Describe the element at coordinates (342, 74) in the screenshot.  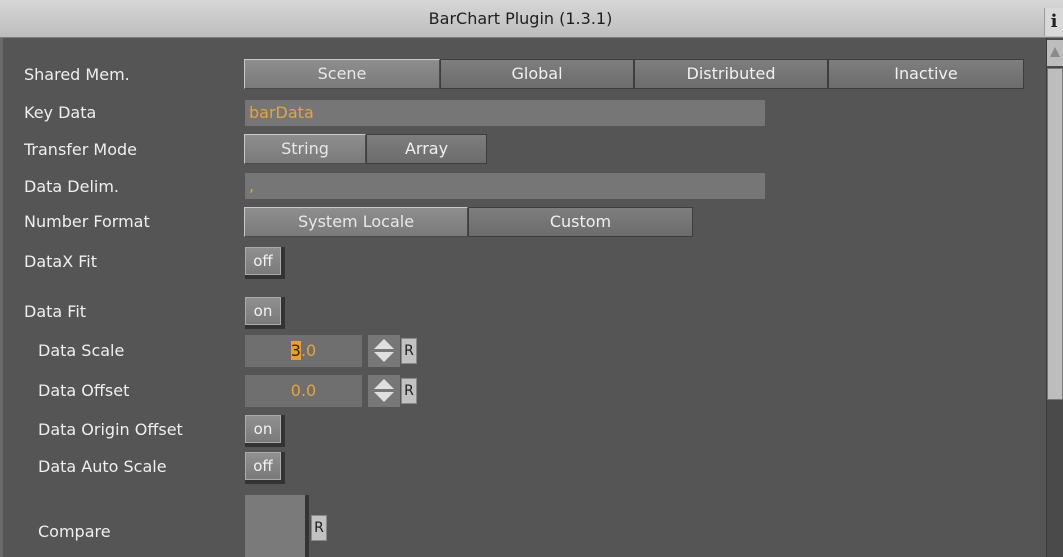
I see `shared-mem-scene-button: Scene` at that location.